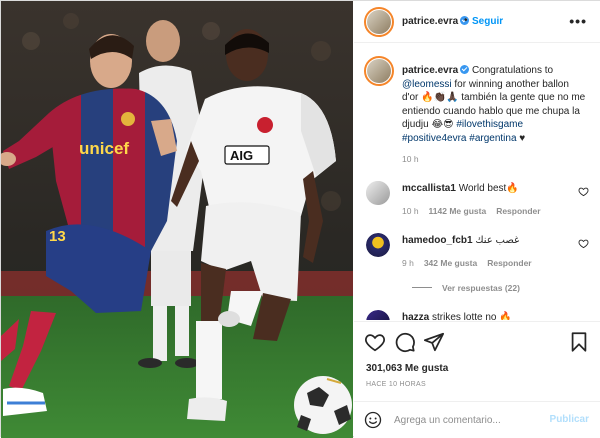 The height and width of the screenshot is (438, 600). Describe the element at coordinates (466, 288) in the screenshot. I see `view-replies-button: Ver respuestas (22)` at that location.